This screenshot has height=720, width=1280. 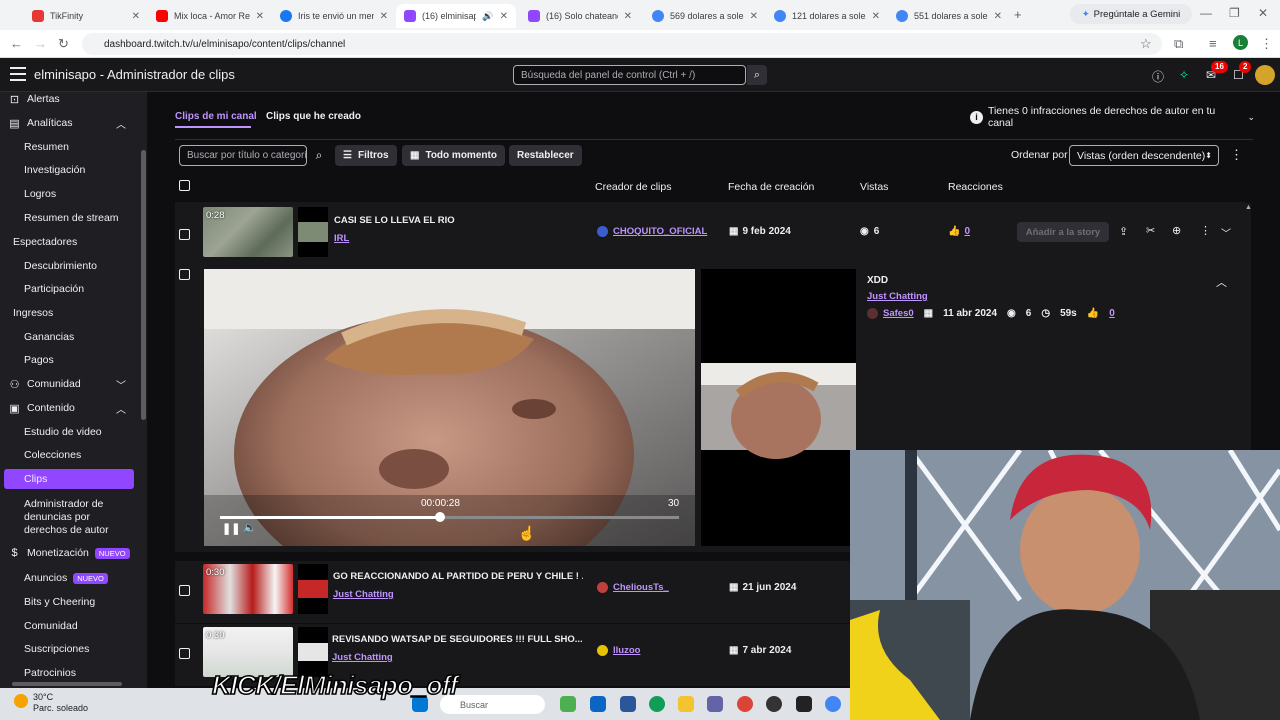 What do you see at coordinates (69, 479) in the screenshot?
I see `sidebar-item-clips: Clips` at bounding box center [69, 479].